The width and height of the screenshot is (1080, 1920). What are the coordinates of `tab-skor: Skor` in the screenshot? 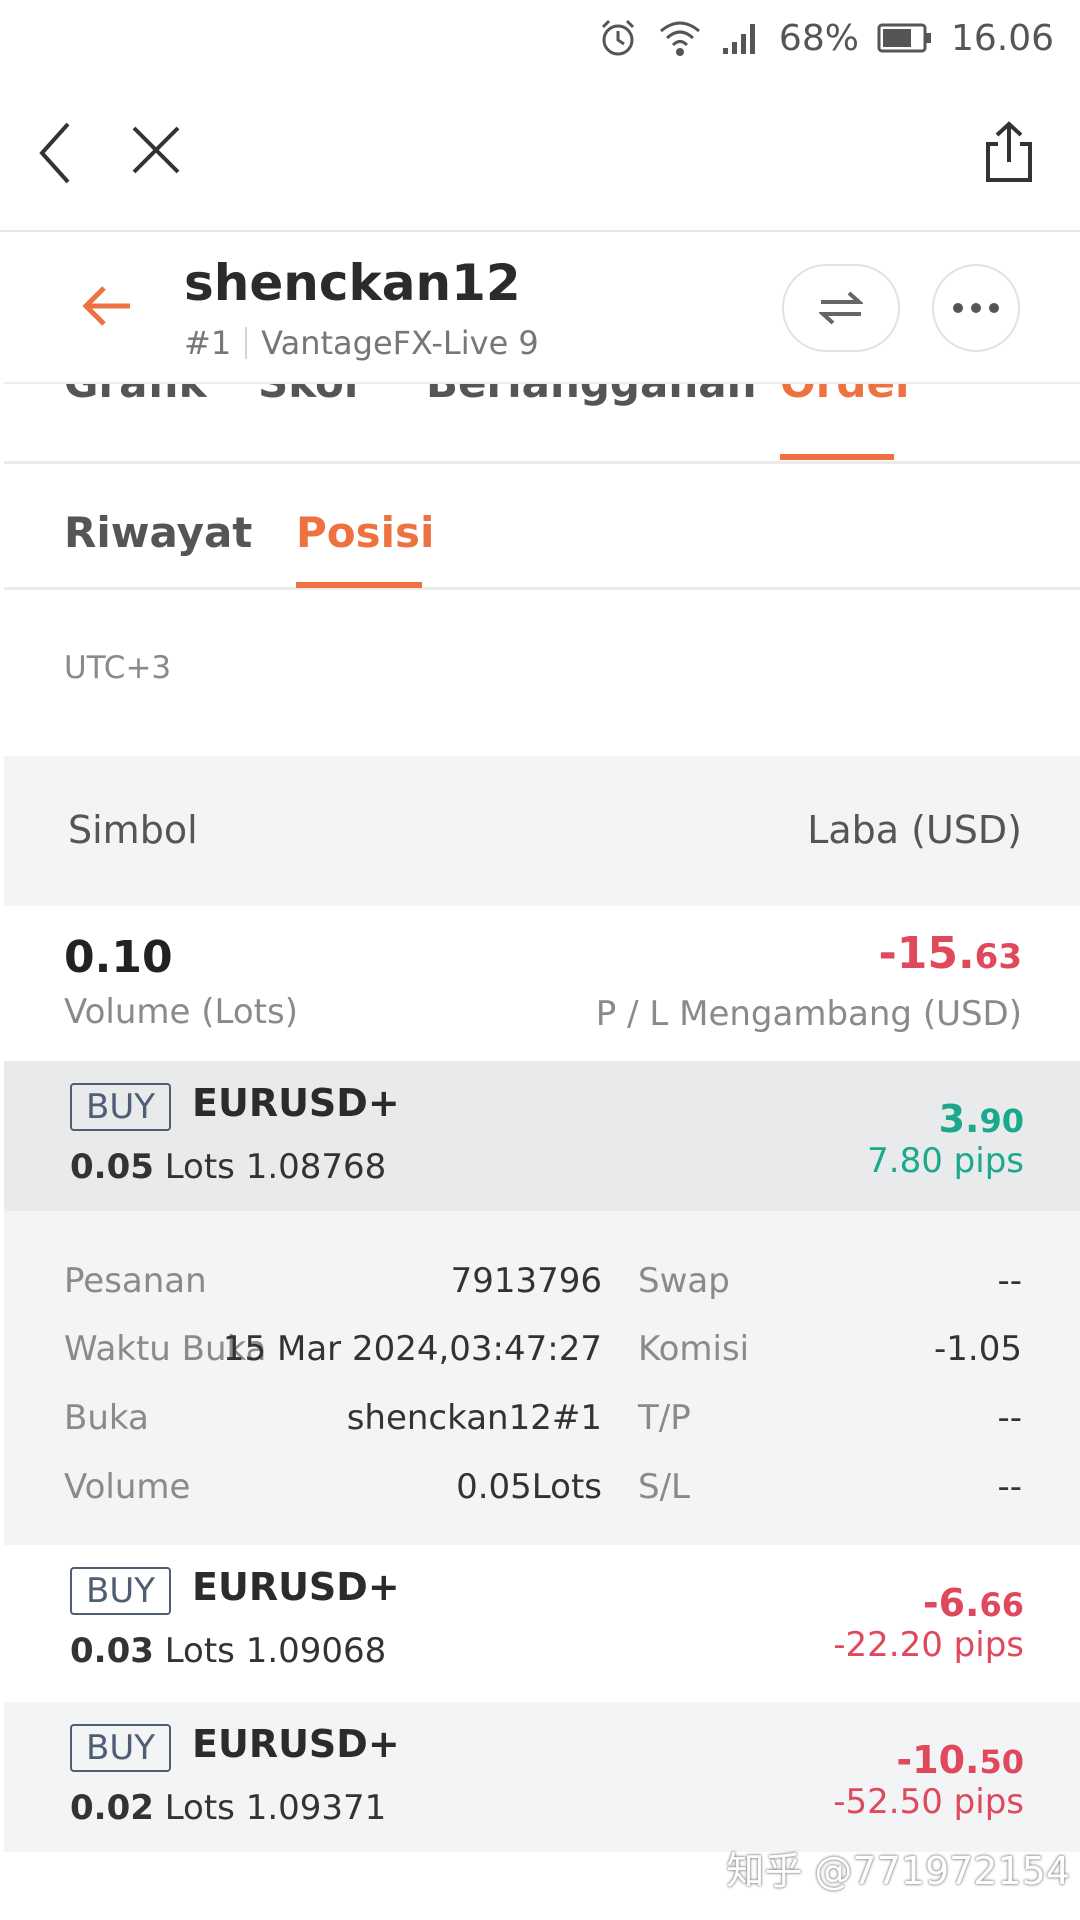 It's located at (311, 395).